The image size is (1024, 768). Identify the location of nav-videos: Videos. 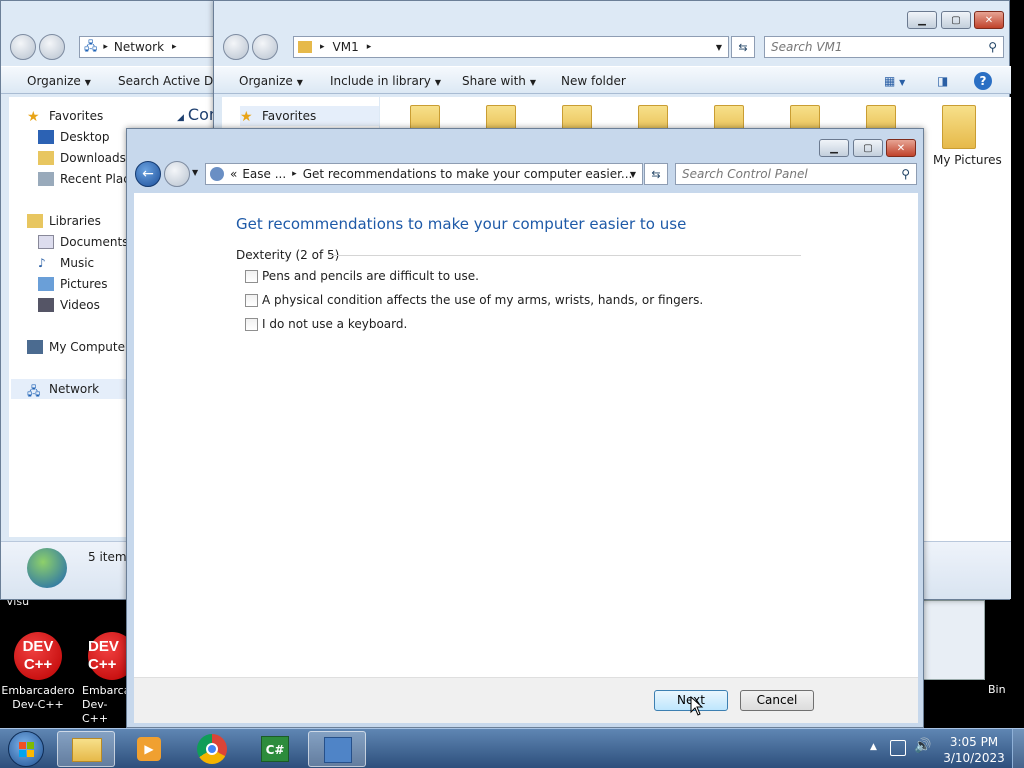
(69, 305).